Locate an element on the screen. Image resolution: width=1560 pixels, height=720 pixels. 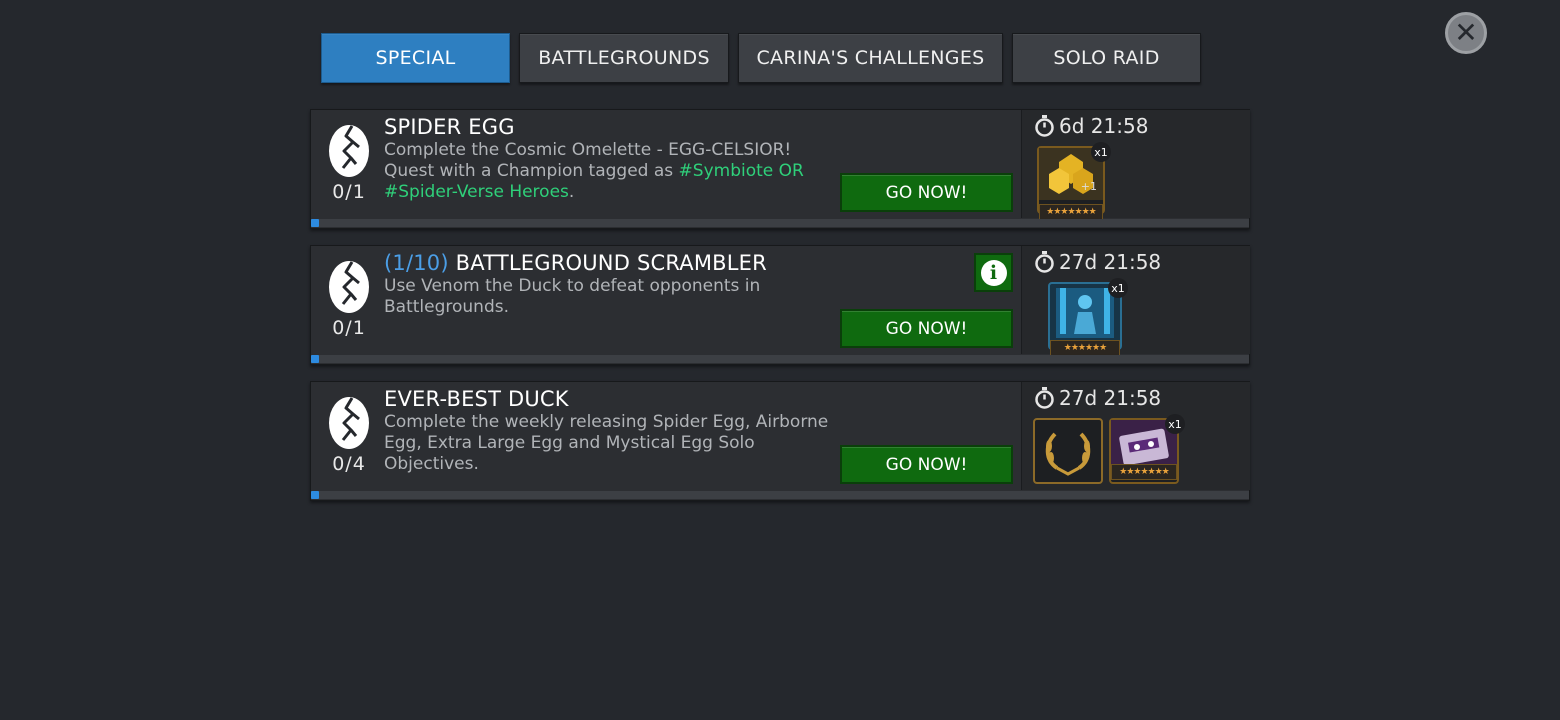
quest-title-text: SPIDER EGG is located at coordinates (449, 127).